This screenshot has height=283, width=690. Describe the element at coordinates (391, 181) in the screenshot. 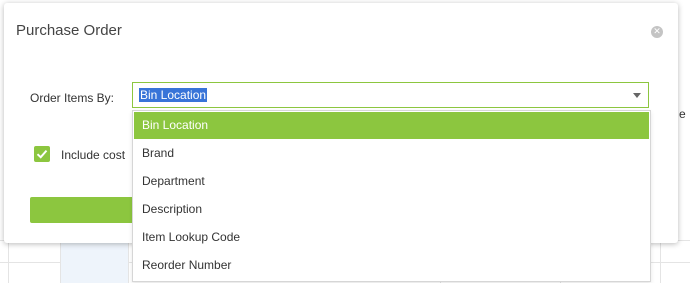

I see `dropdown-option: Department` at that location.